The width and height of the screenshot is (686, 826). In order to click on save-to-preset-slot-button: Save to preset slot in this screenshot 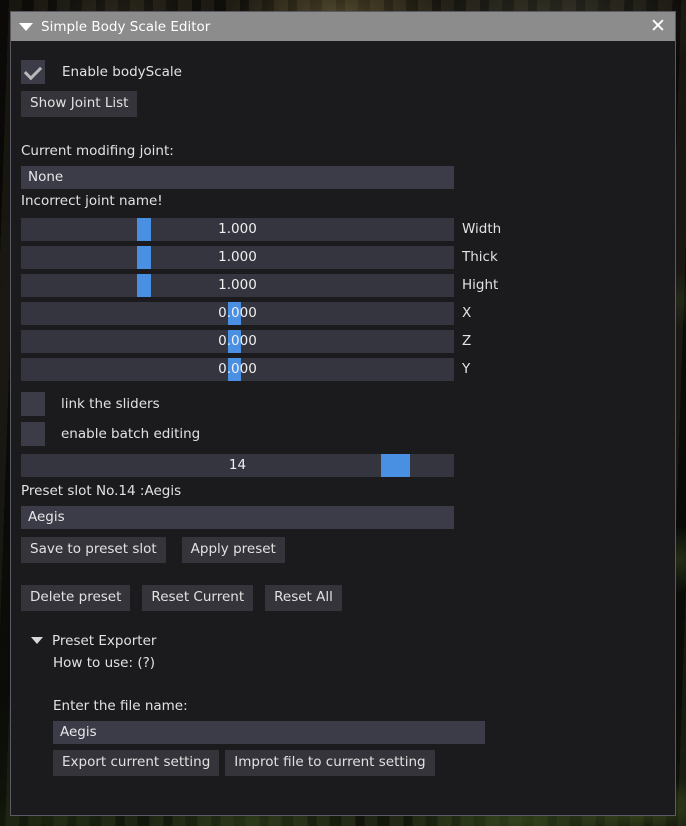, I will do `click(93, 549)`.